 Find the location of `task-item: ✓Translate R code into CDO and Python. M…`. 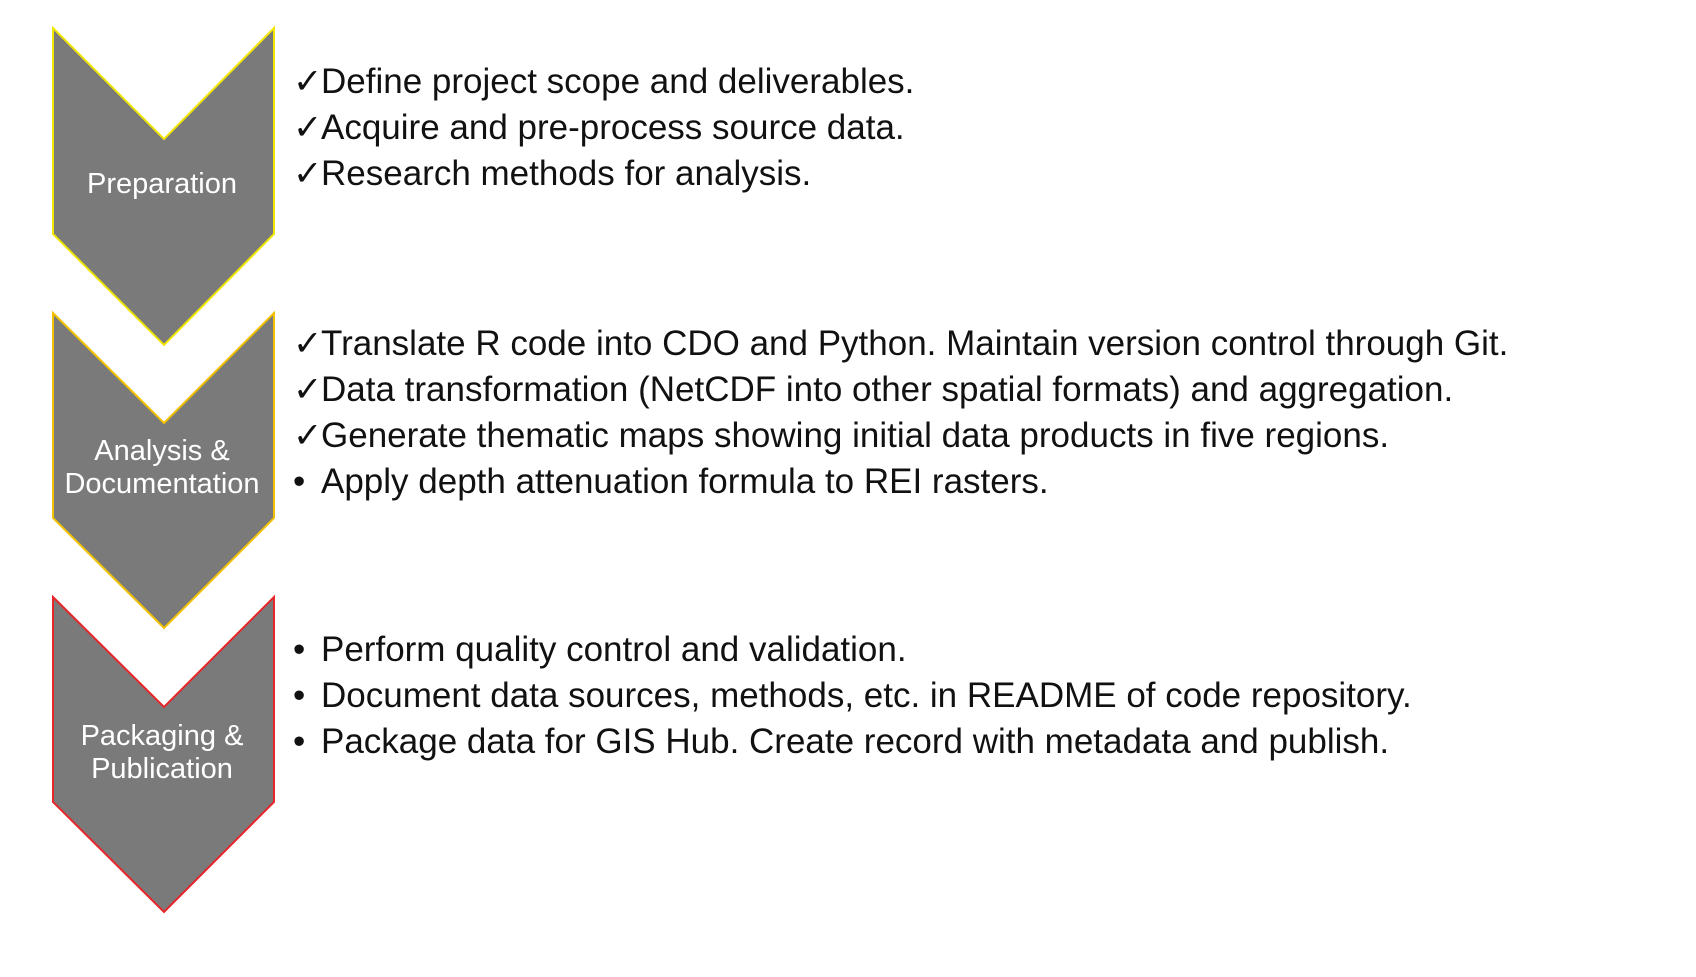

task-item: ✓Translate R code into CDO and Python. M… is located at coordinates (900, 344).